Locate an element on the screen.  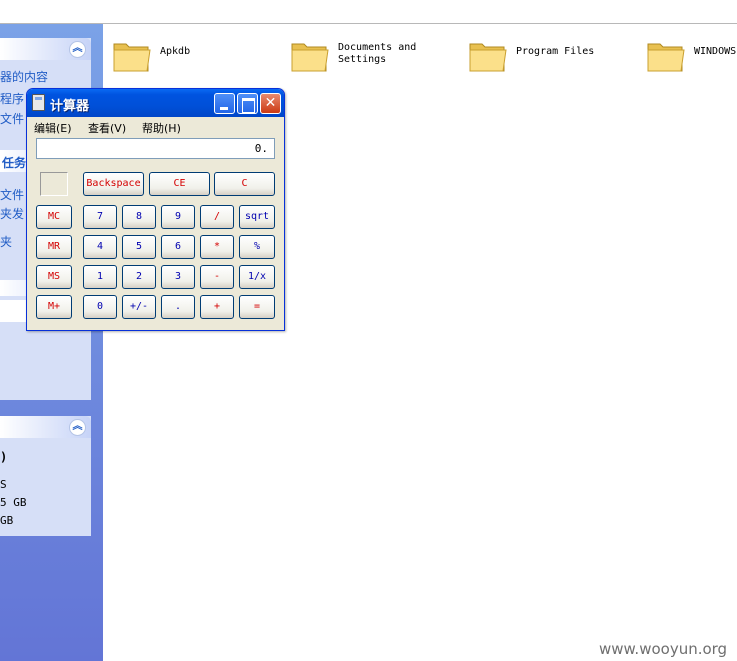
memory-recall-button: MR is located at coordinates (54, 247).